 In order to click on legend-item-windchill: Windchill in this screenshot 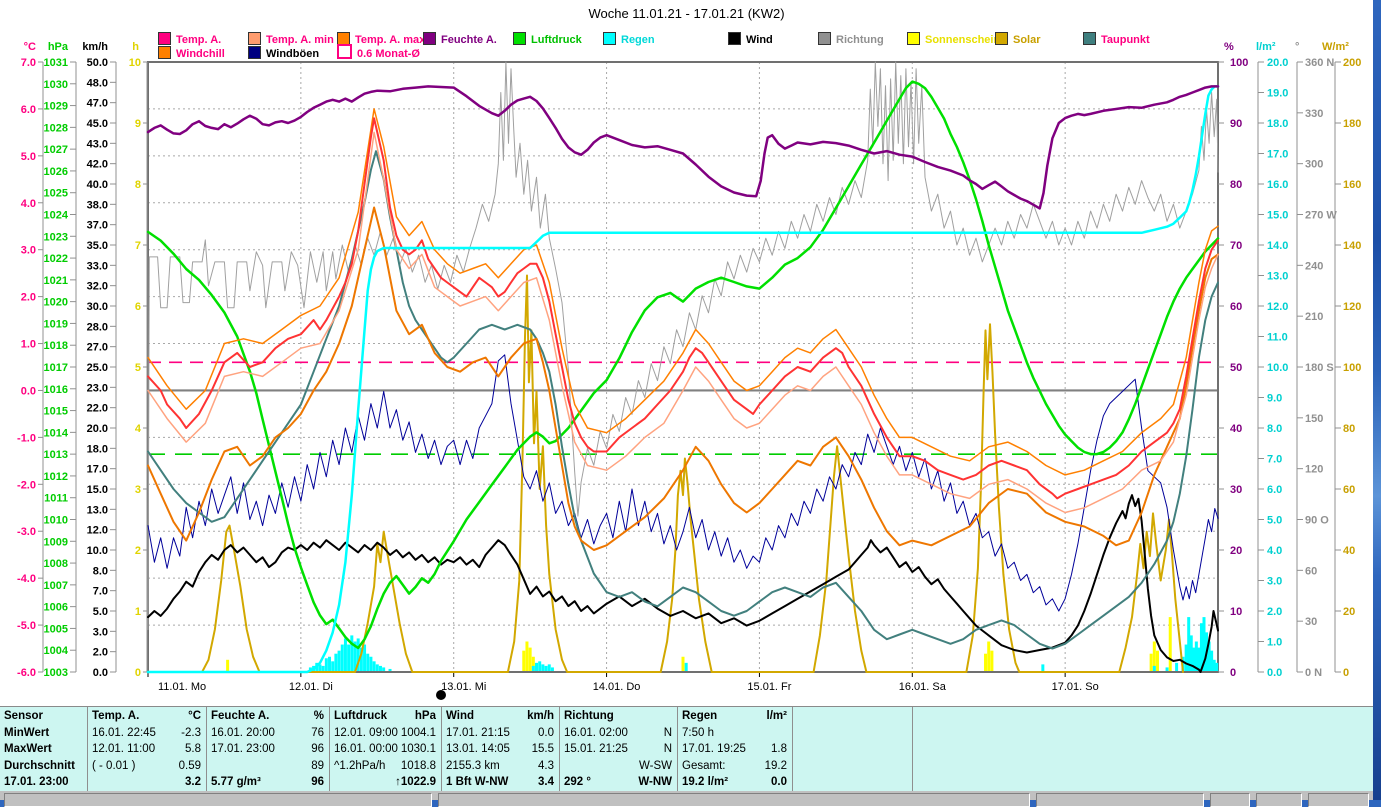, I will do `click(191, 52)`.